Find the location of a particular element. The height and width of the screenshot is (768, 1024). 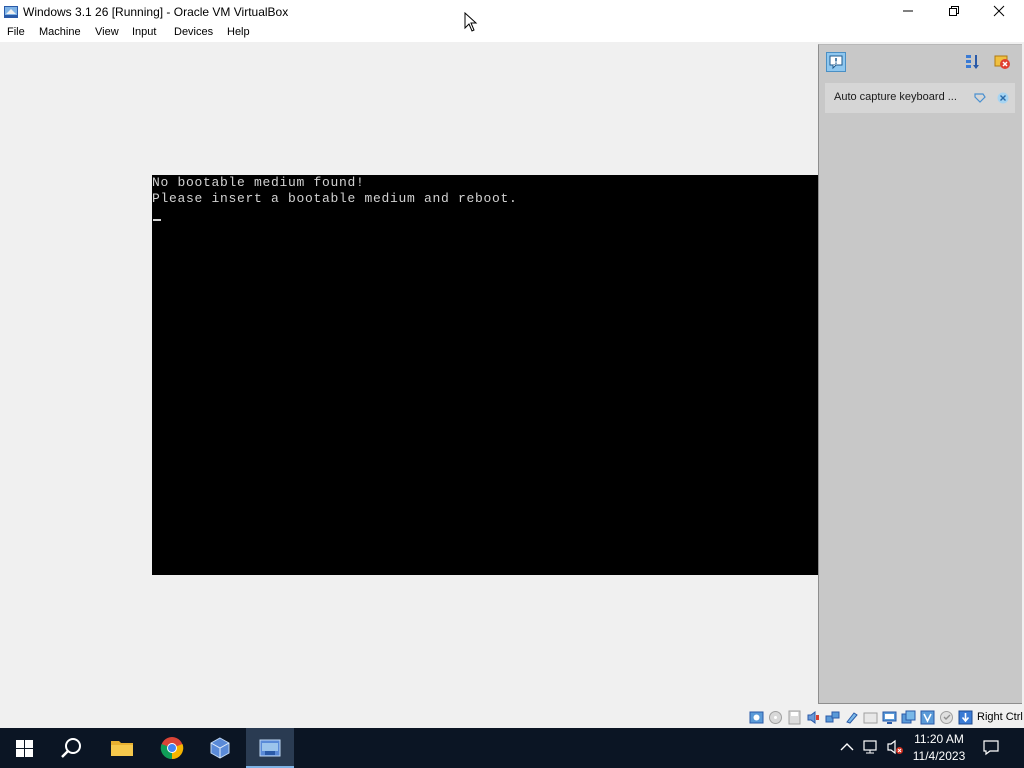

keyboard-capture-icon is located at coordinates (965, 717).